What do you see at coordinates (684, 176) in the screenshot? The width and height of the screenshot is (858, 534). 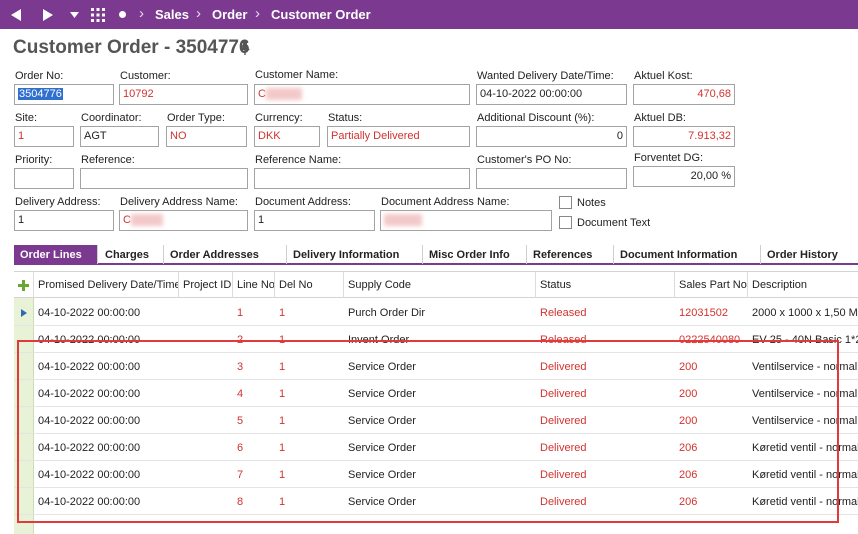 I see `forventet-dg-field: 20,00 %` at bounding box center [684, 176].